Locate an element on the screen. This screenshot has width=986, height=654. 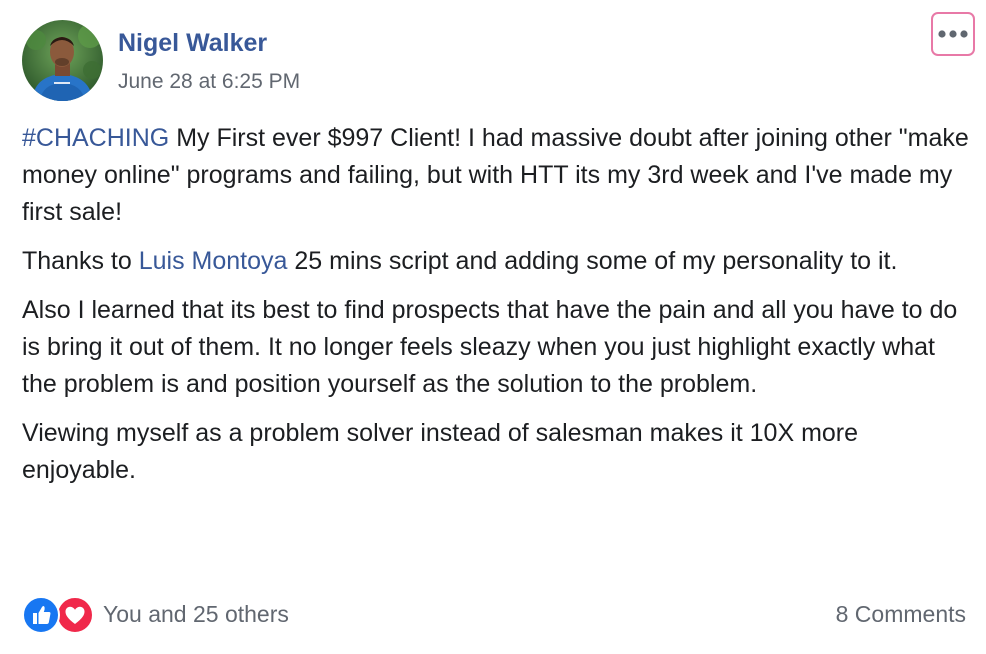
author-name: Nigel Walker is located at coordinates (192, 43).